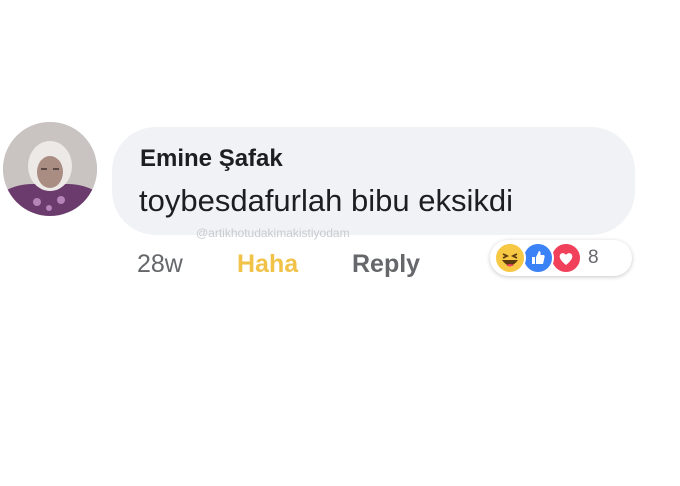 The width and height of the screenshot is (680, 486). What do you see at coordinates (267, 264) in the screenshot?
I see `haha-reaction-button: Haha` at bounding box center [267, 264].